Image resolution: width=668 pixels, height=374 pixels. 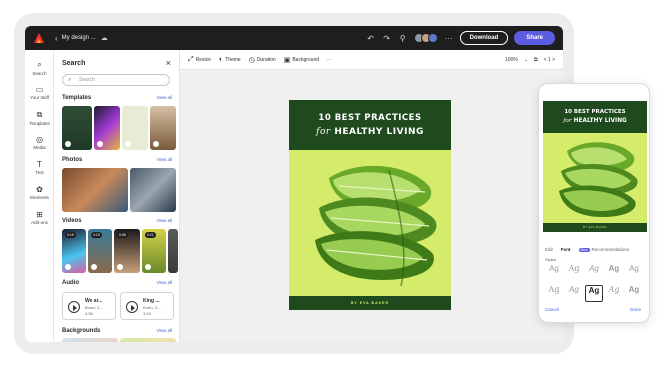 What do you see at coordinates (371, 38) in the screenshot?
I see `undo-icon: ↶` at bounding box center [371, 38].